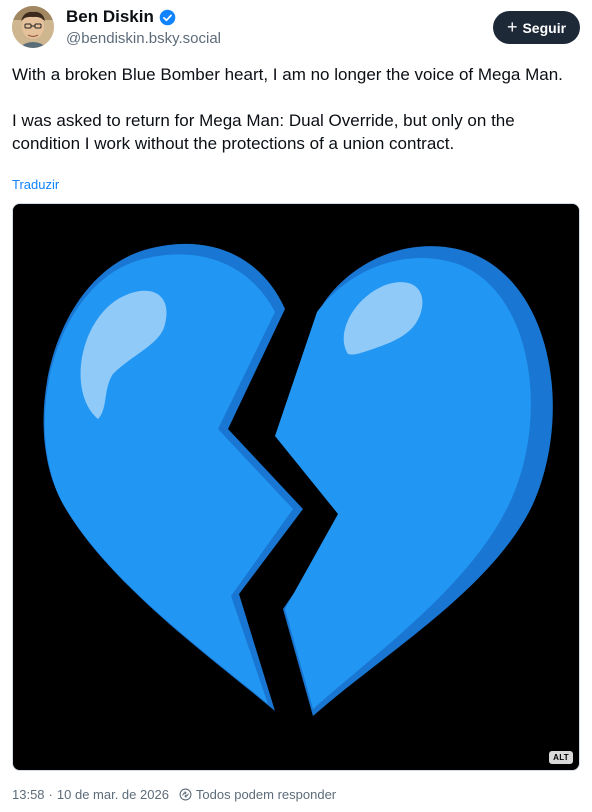 The height and width of the screenshot is (812, 592). What do you see at coordinates (561, 757) in the screenshot?
I see `alt-text-badge: ALT` at bounding box center [561, 757].